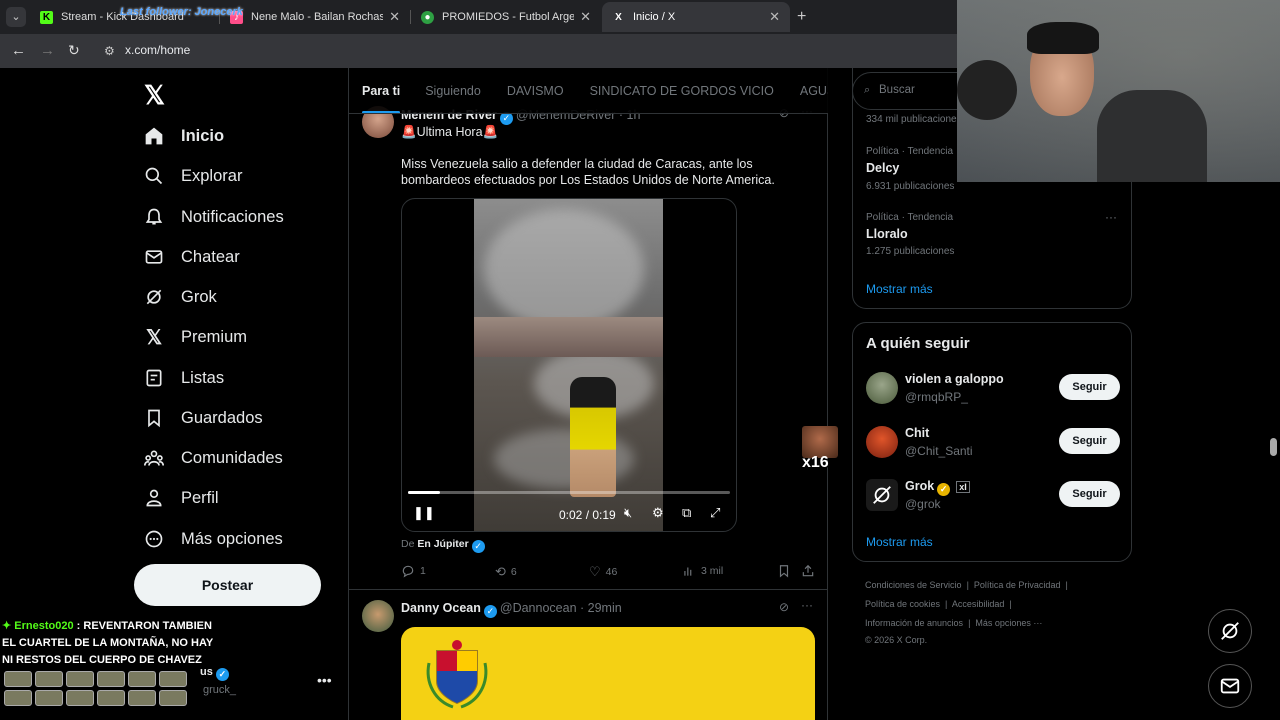 This screenshot has width=1280, height=720. I want to click on suggestion-name: Grok ✓ xI, so click(937, 487).